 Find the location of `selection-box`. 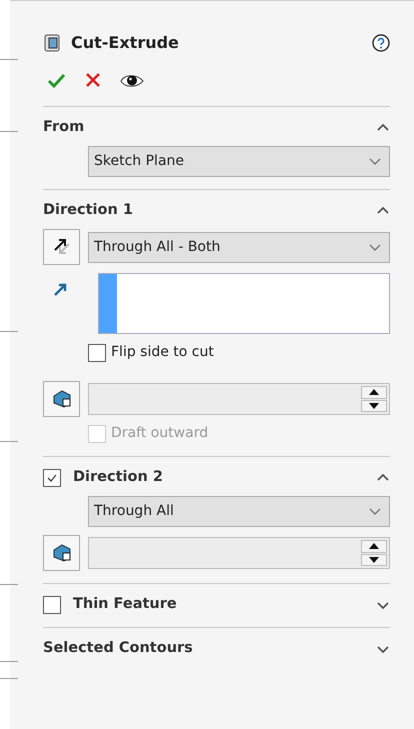

selection-box is located at coordinates (244, 303).